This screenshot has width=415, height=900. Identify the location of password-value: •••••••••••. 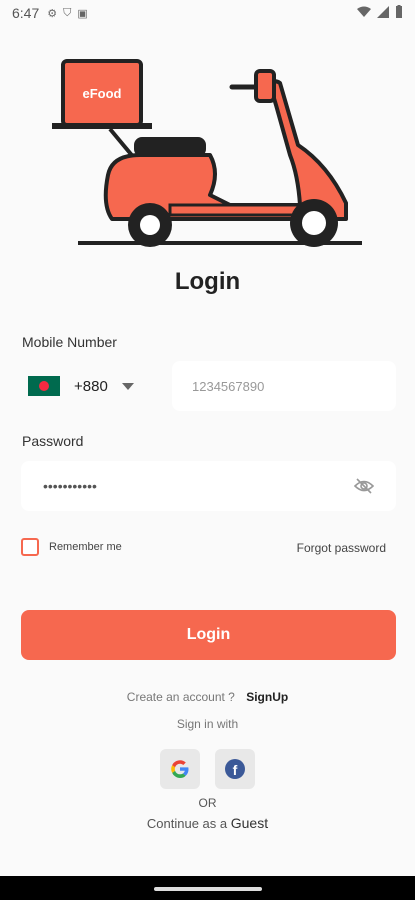
(70, 486).